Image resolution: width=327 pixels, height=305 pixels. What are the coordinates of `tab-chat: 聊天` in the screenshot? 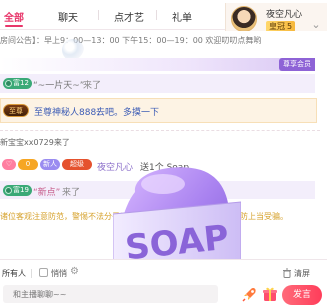 It's located at (68, 16).